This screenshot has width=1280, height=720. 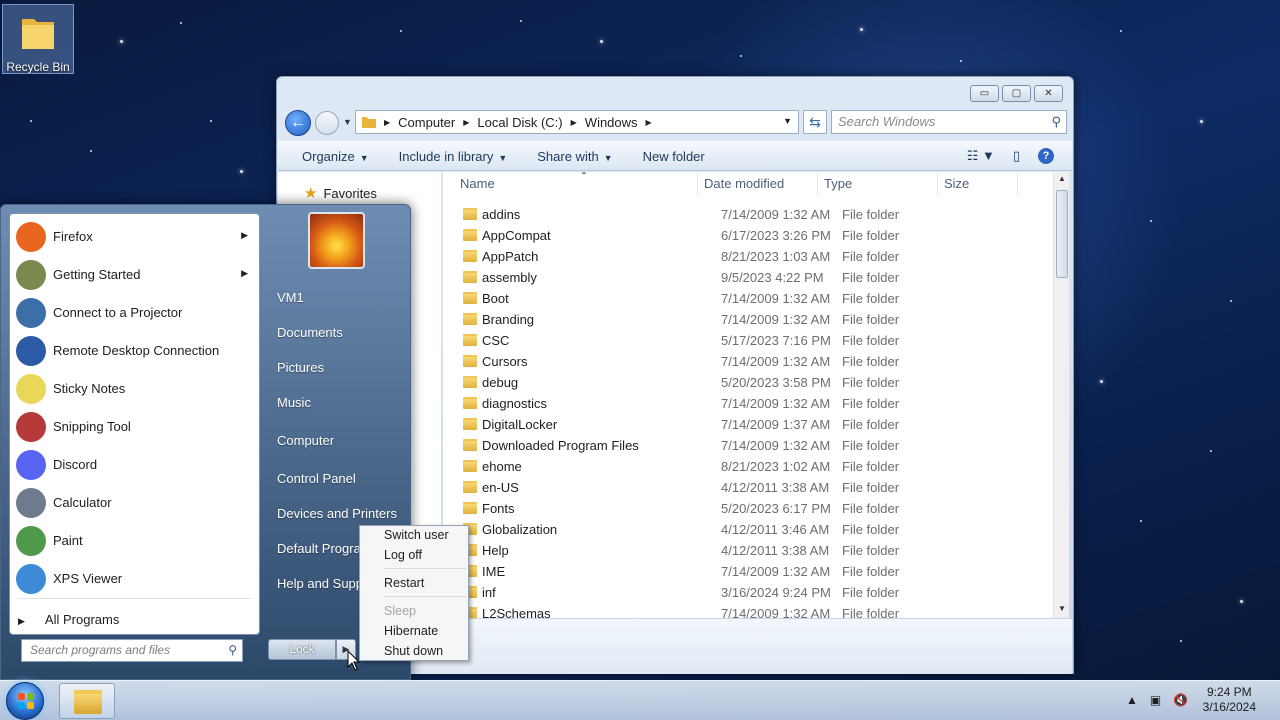 I want to click on new-folder-button: New folder, so click(x=674, y=156).